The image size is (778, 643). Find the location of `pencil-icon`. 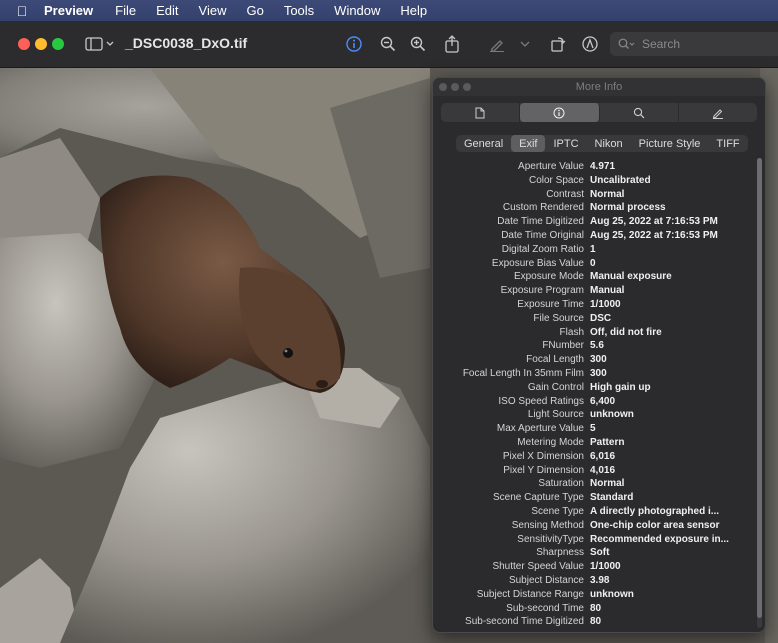

pencil-icon is located at coordinates (717, 113).